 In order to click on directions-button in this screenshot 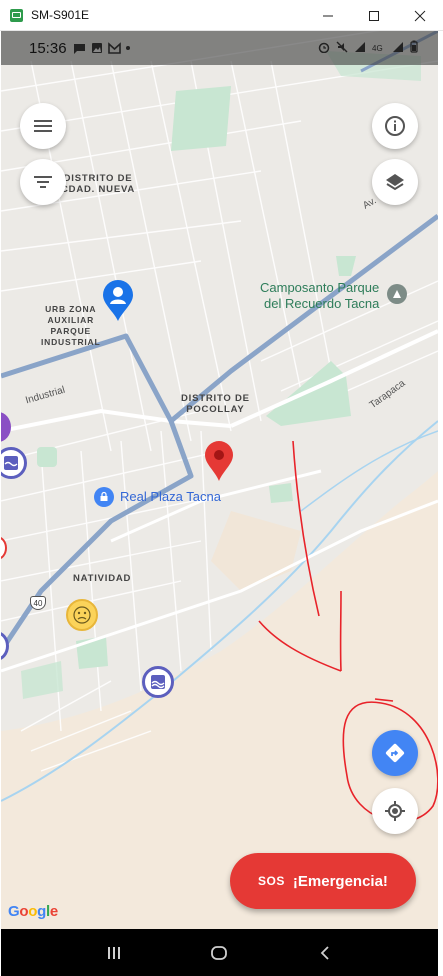, I will do `click(395, 753)`.